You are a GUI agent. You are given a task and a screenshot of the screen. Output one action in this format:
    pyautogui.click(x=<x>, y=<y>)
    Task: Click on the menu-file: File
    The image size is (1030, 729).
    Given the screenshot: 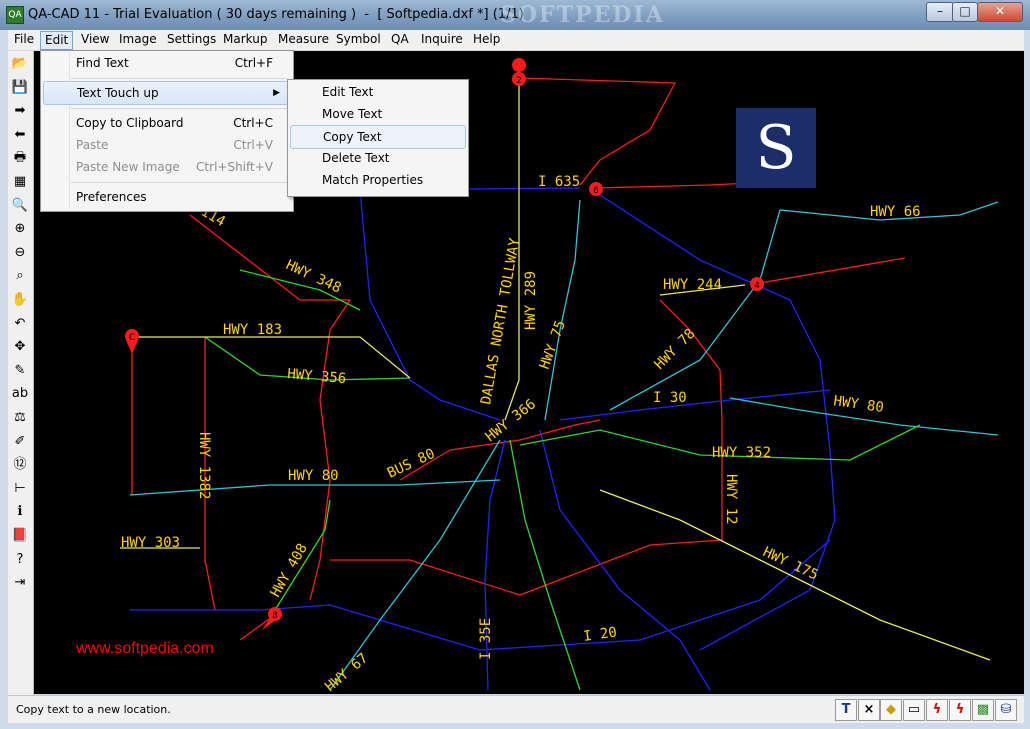 What is the action you would take?
    pyautogui.click(x=24, y=39)
    